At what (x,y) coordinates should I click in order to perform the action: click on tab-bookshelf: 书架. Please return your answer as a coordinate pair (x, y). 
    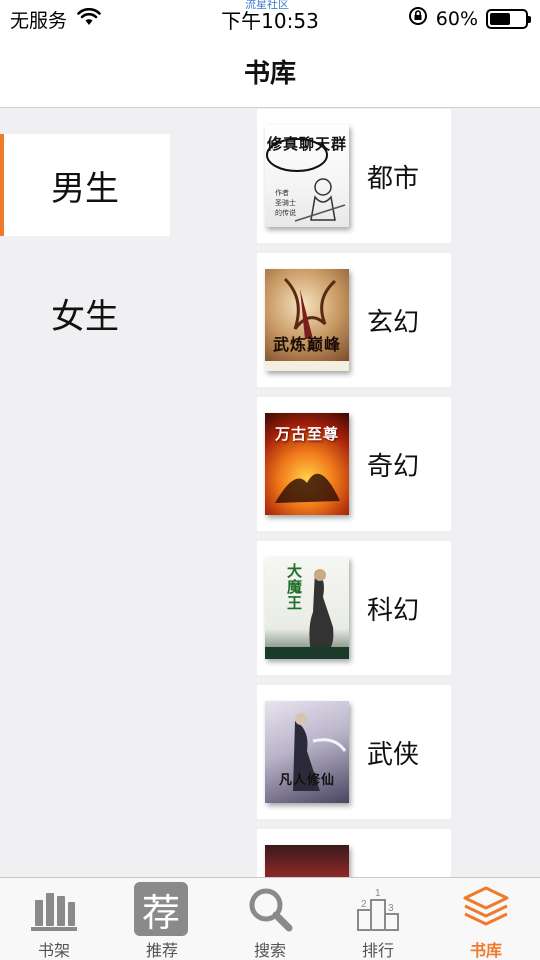
    Looking at the image, I should click on (54, 919).